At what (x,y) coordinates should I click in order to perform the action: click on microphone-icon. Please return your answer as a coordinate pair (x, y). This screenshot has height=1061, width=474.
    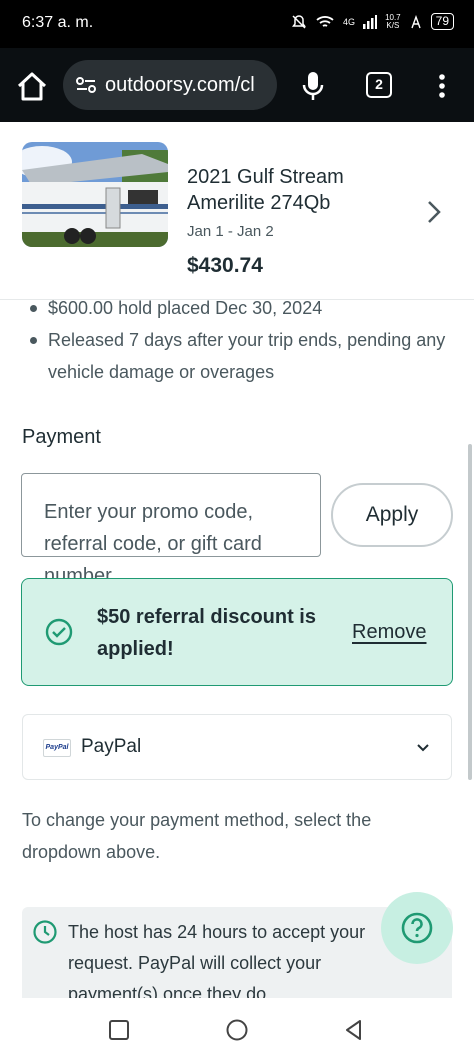
    Looking at the image, I should click on (313, 86).